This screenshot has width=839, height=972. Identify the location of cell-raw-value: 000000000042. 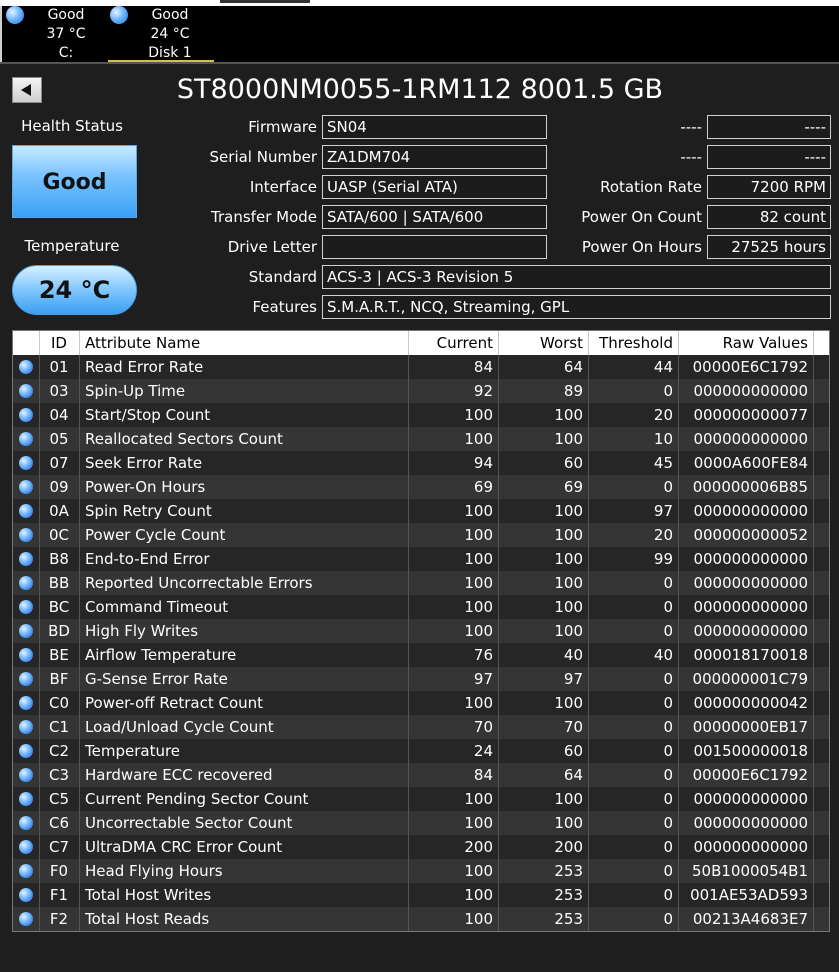
(750, 703).